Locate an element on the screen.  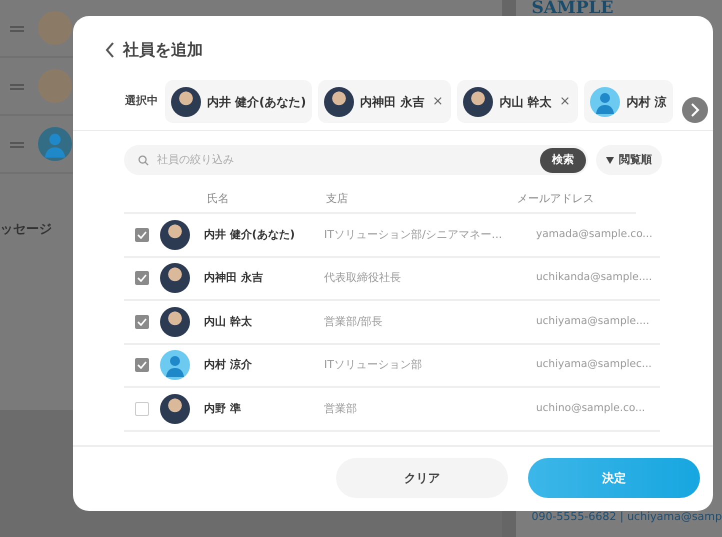
department-text: 代表取締役社長 is located at coordinates (363, 278).